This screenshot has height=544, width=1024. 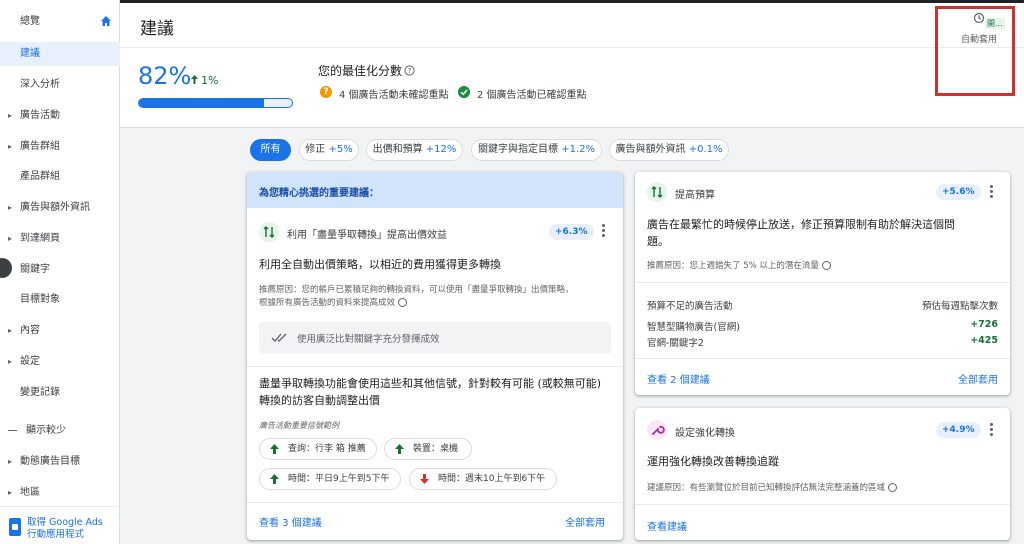 What do you see at coordinates (435, 190) in the screenshot?
I see `featured-banner: 為您精心挑選的重要建議：` at bounding box center [435, 190].